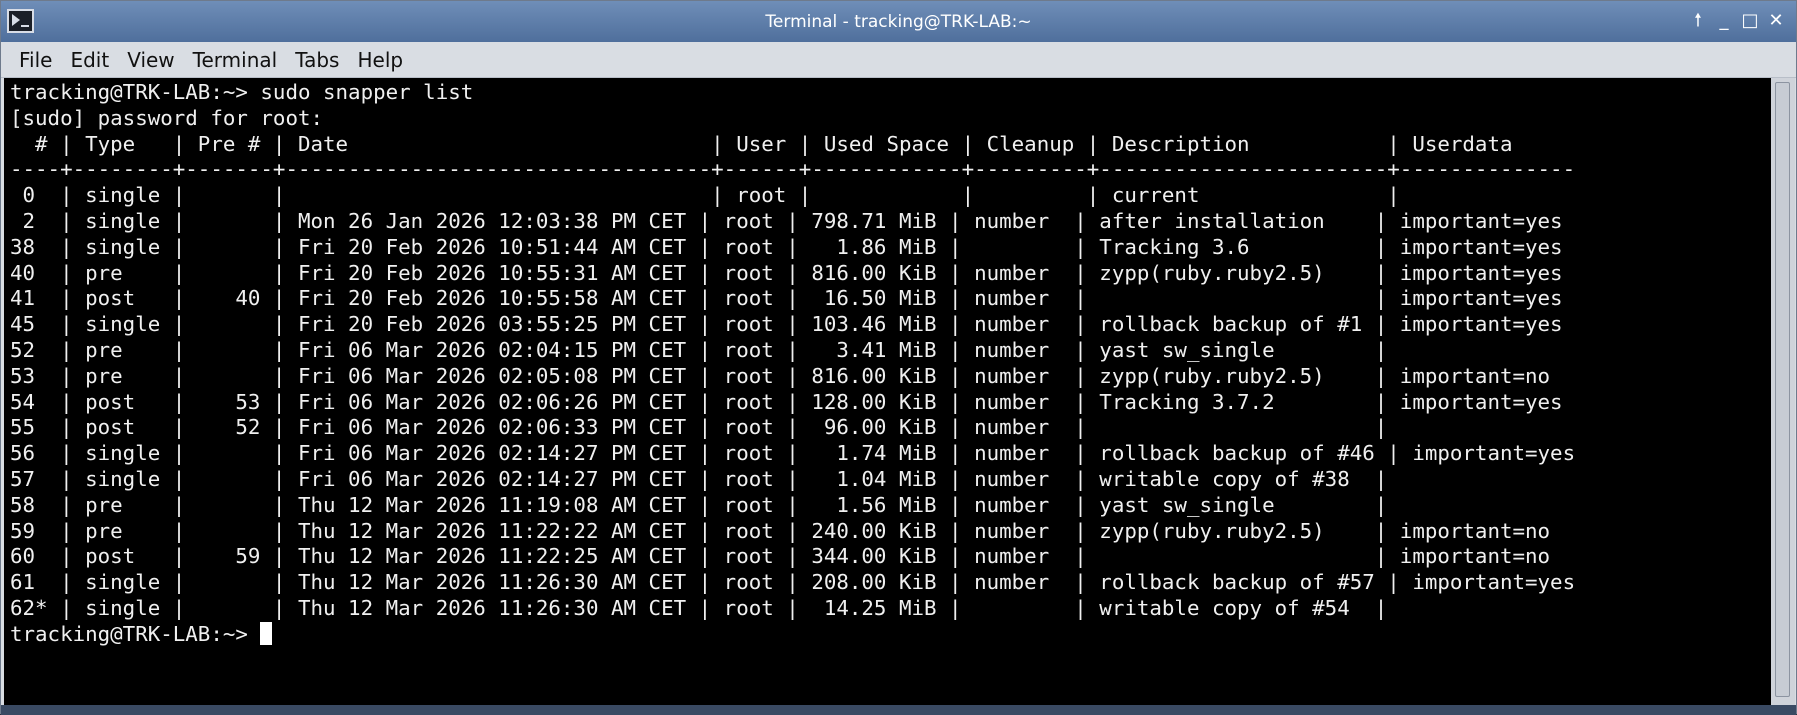 This screenshot has width=1797, height=715. I want to click on menu-view: View, so click(150, 60).